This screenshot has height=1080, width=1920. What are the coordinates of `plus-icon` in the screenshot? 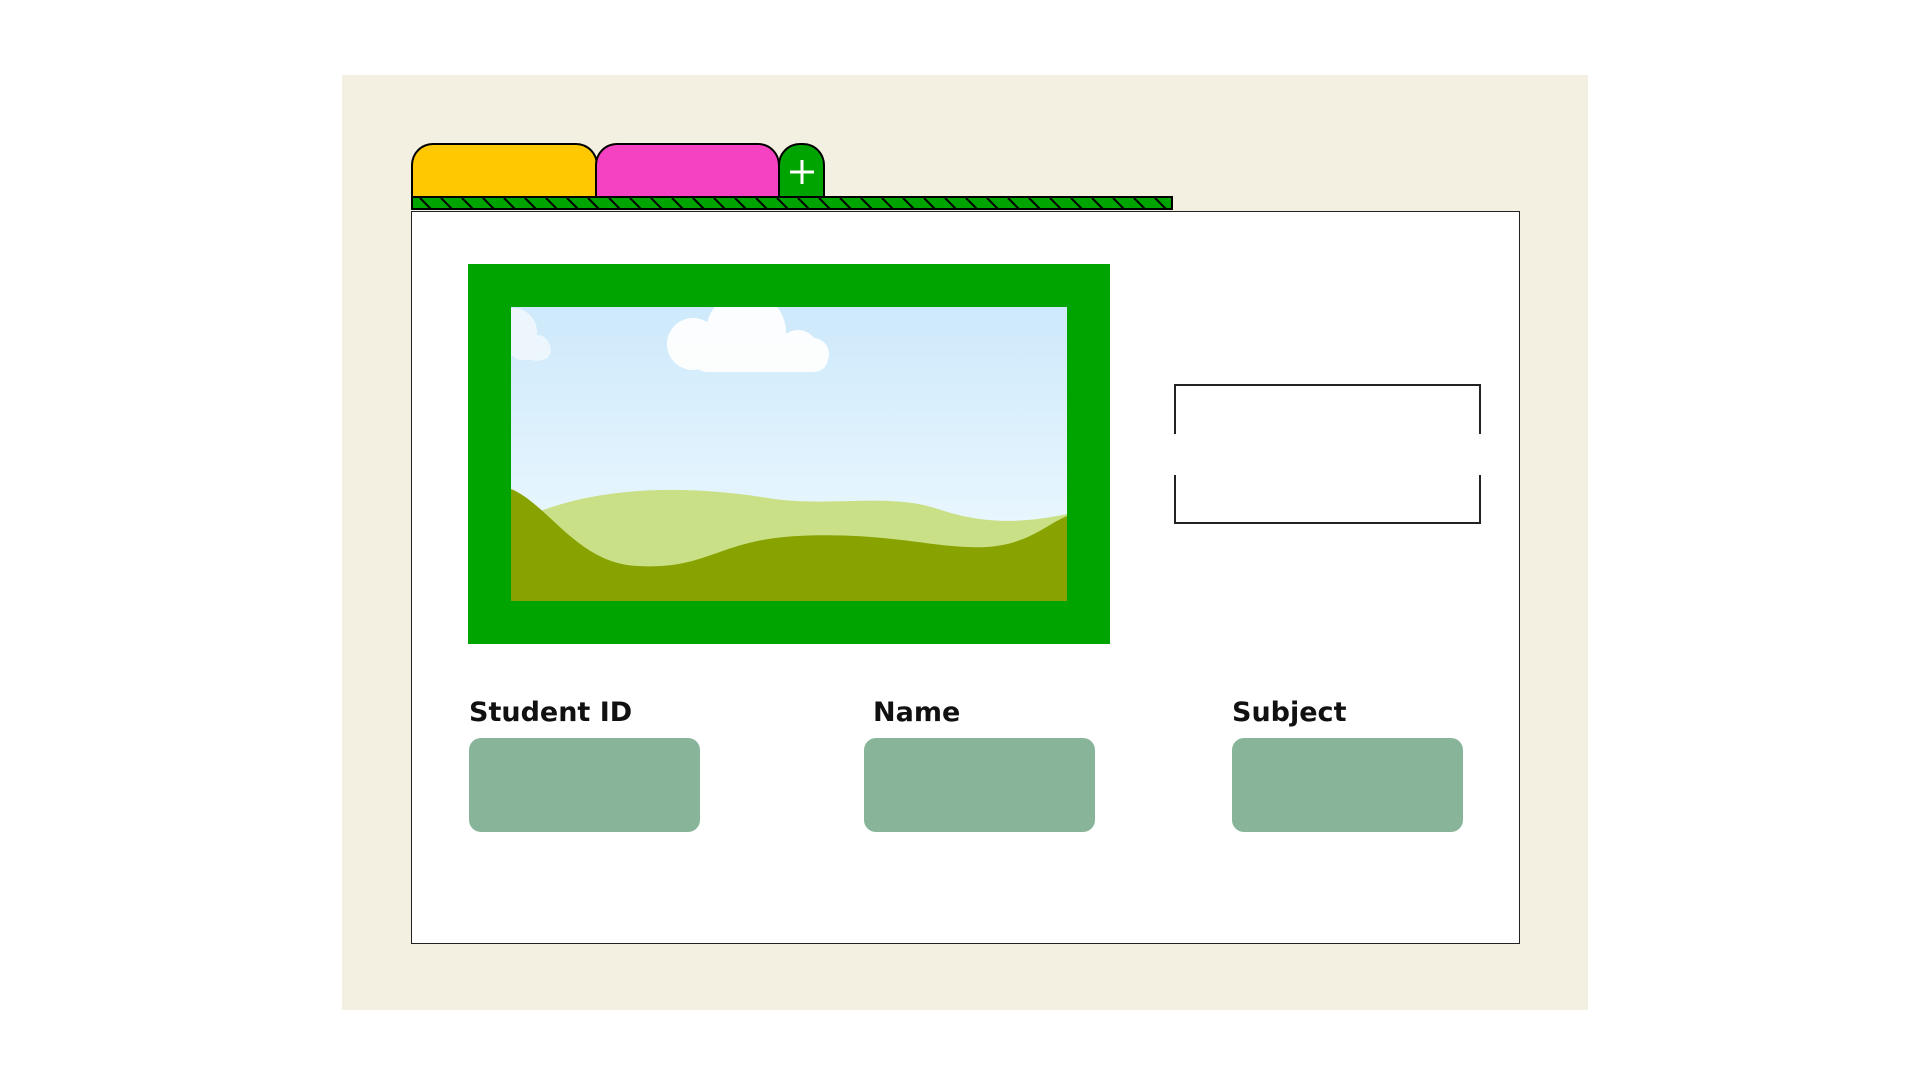 It's located at (801, 171).